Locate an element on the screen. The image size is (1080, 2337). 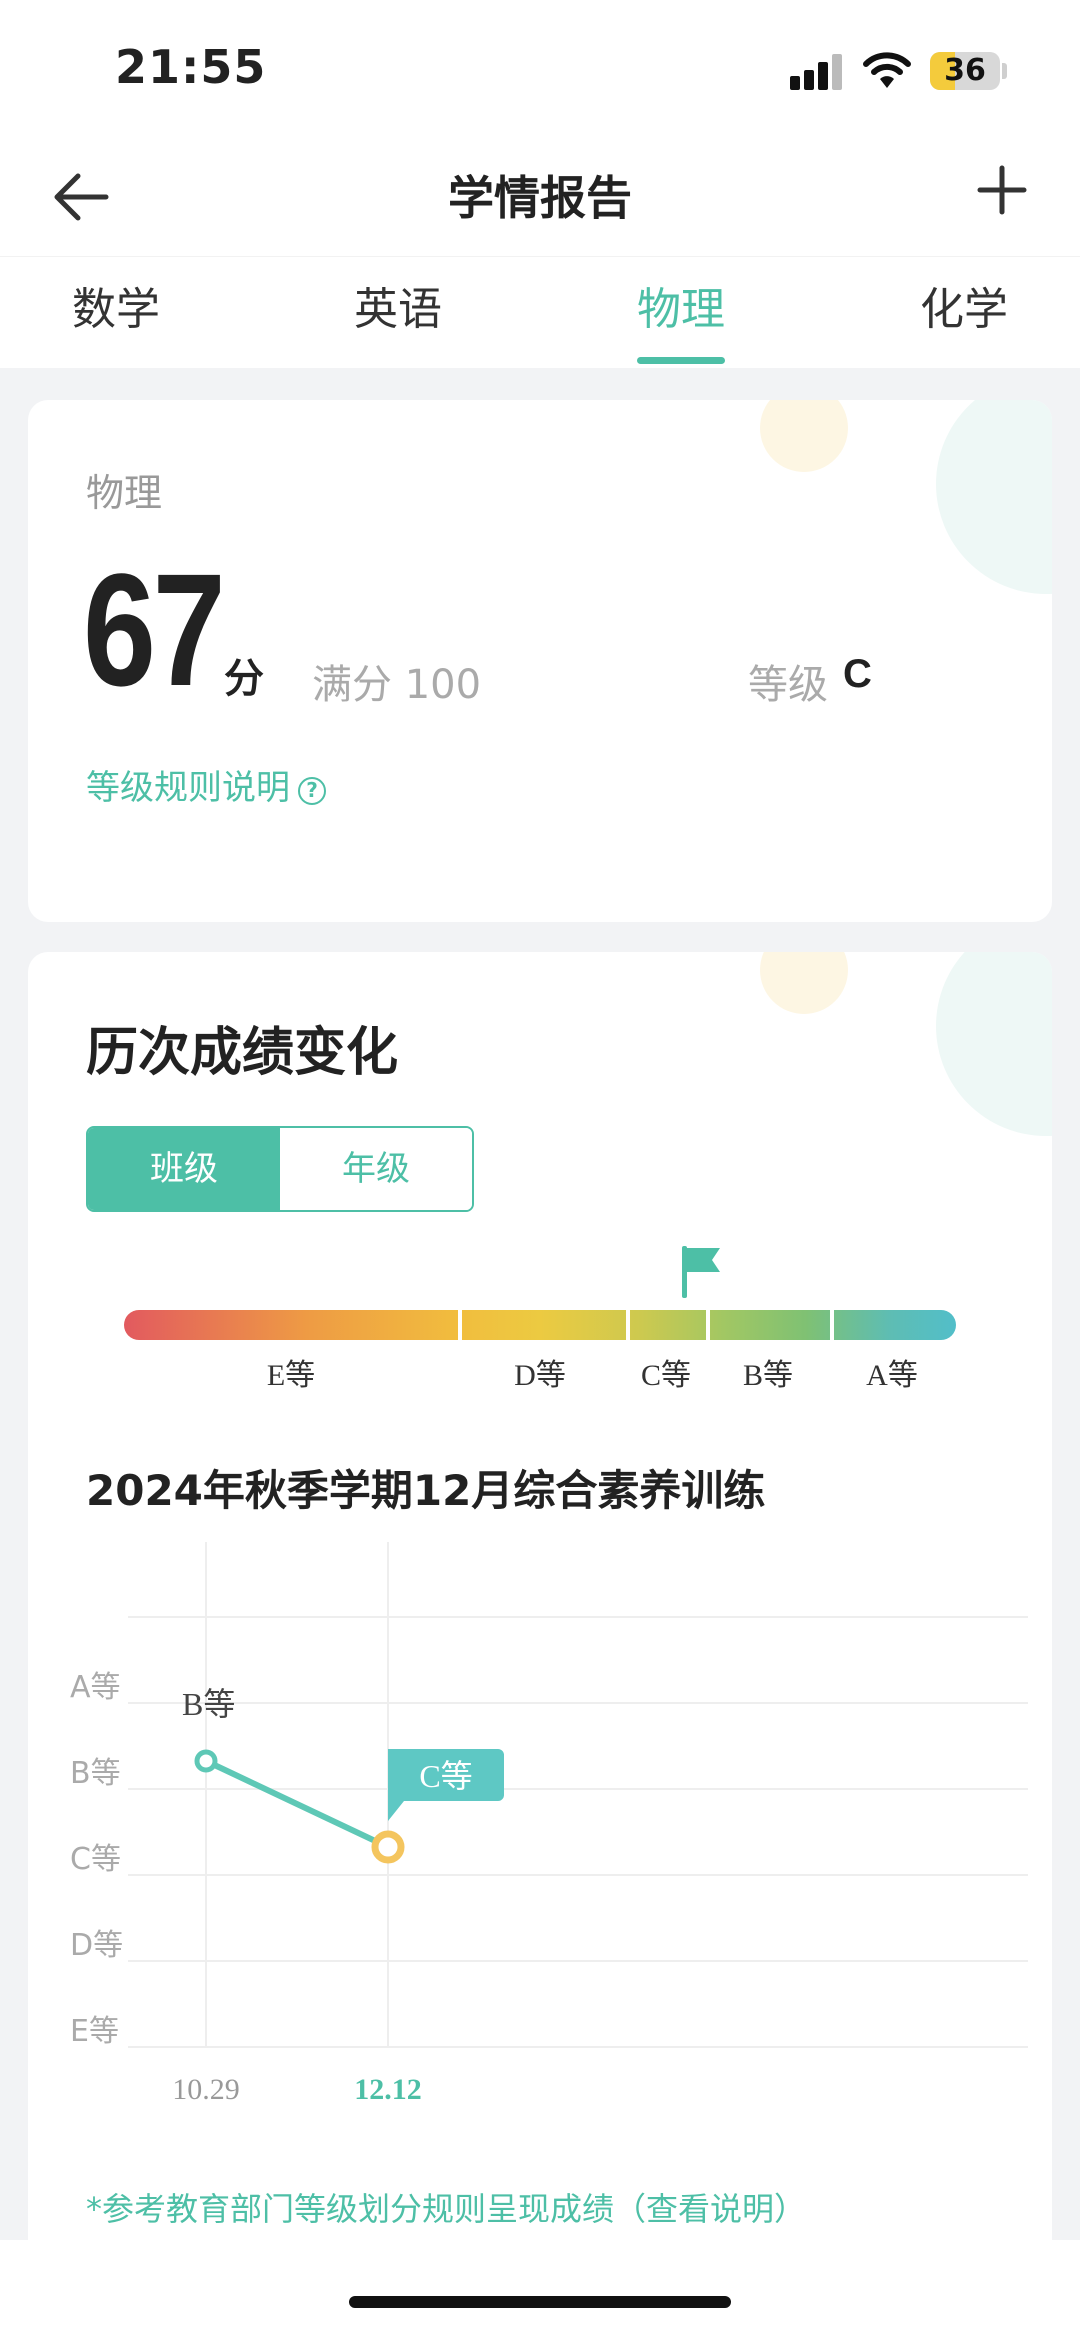
signal-icon is located at coordinates (818, 72).